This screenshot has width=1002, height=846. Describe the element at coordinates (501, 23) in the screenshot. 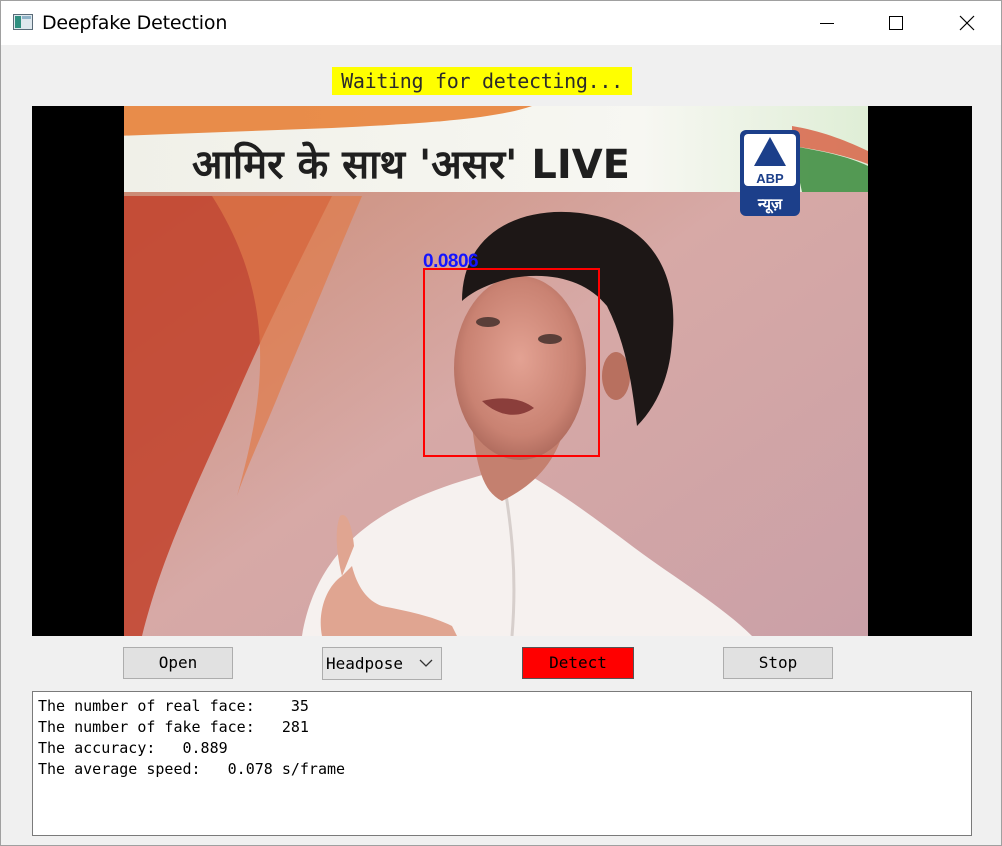

I see `title-bar: Deepfake Detection` at that location.